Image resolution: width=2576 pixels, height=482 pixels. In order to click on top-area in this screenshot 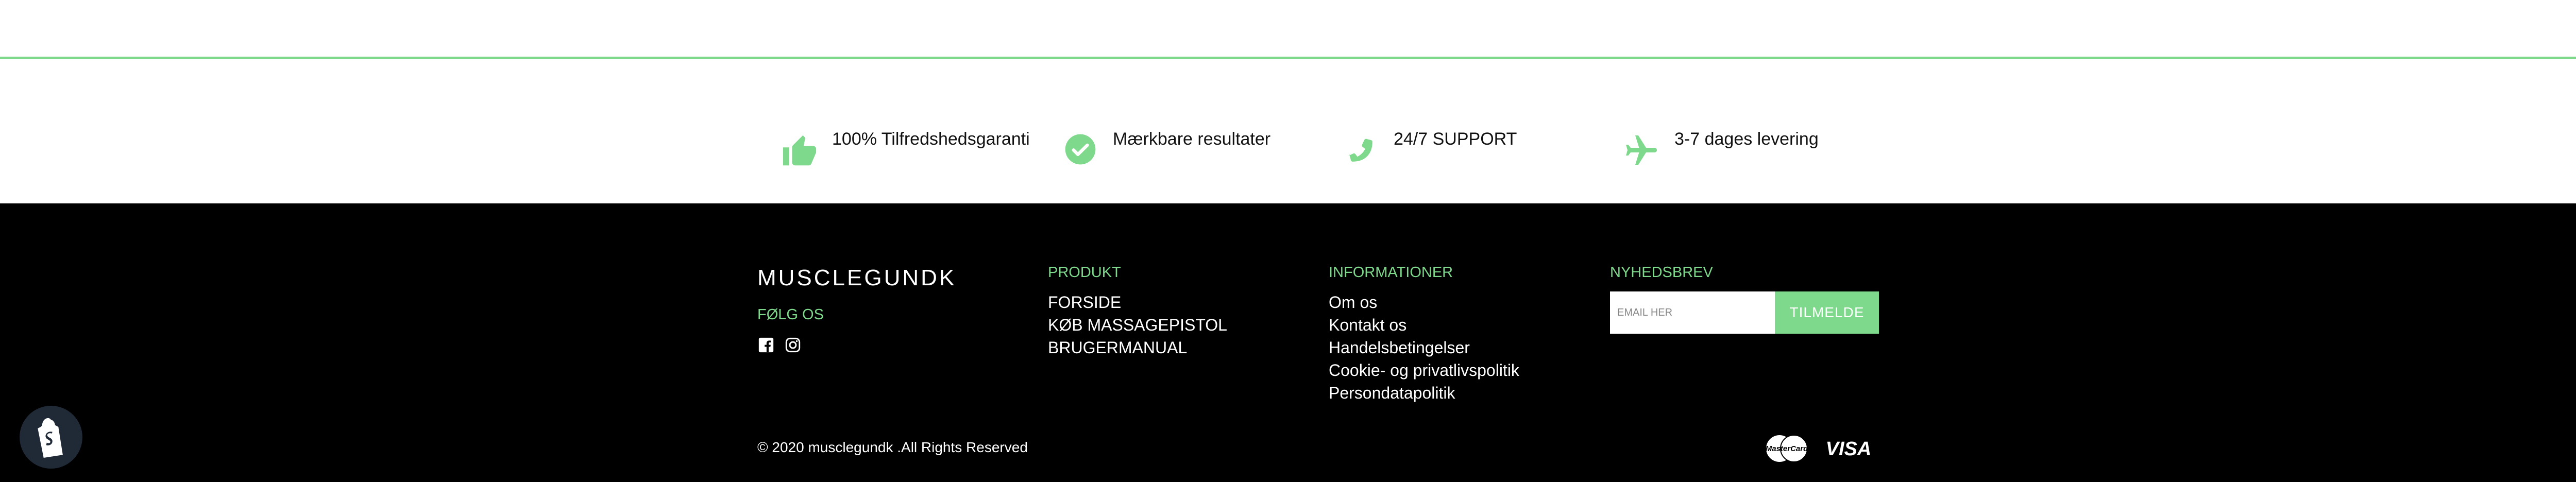, I will do `click(1288, 29)`.